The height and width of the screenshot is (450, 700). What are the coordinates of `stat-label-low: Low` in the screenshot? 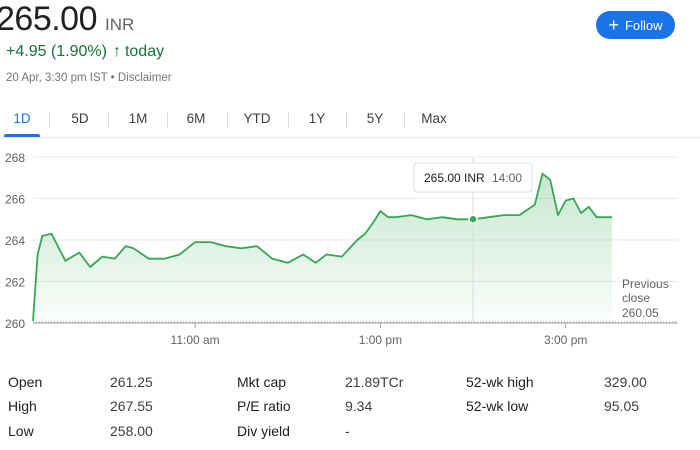 It's located at (21, 431).